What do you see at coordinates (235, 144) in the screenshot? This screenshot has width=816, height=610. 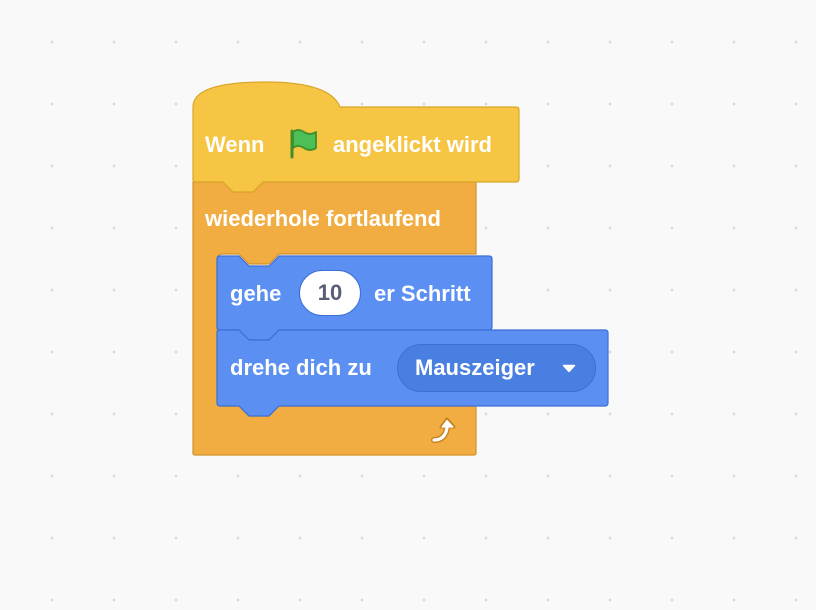 I see `hat-label-wenn: Wenn` at bounding box center [235, 144].